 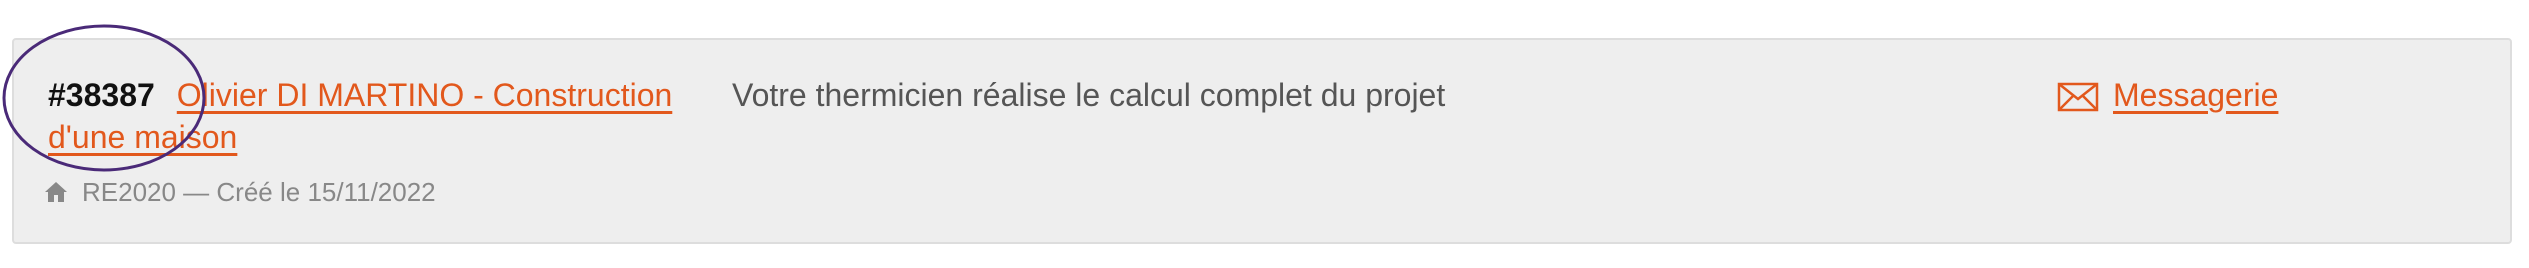 I want to click on project-meta: RE2020 — Créé le 15/11/2022, so click(x=240, y=192).